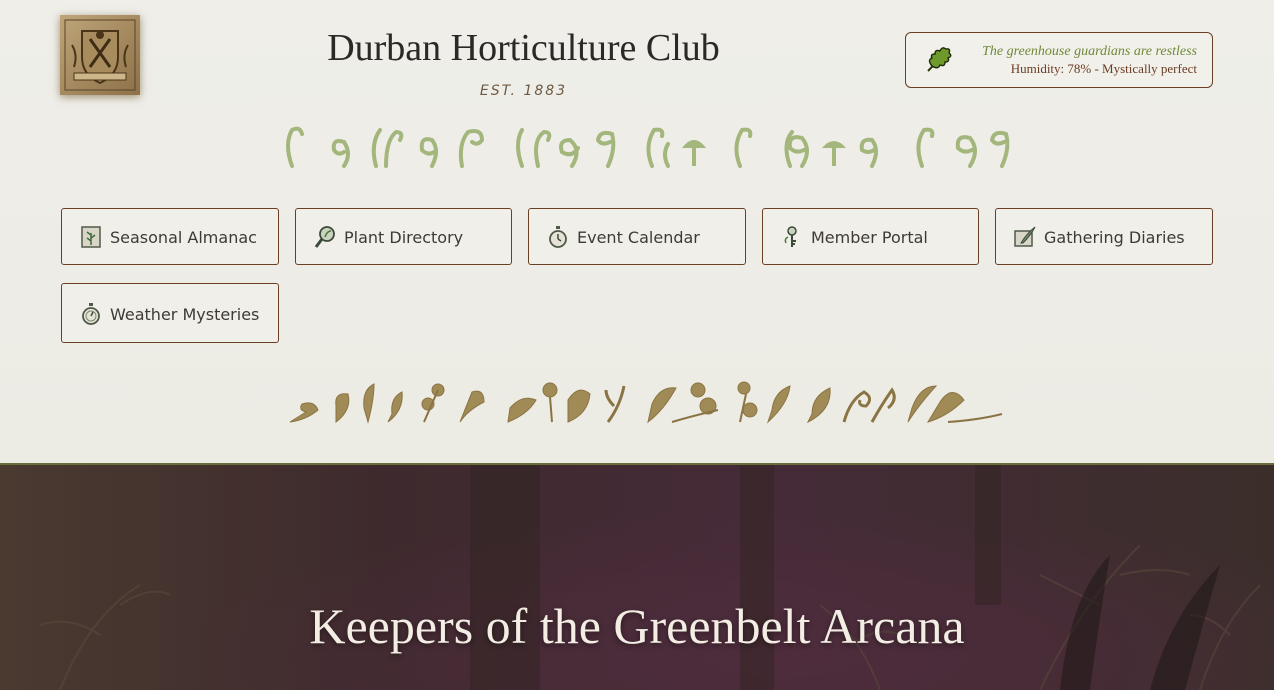 This screenshot has width=1274, height=690. I want to click on nav-gathering-diaries-button: Gathering Diaries, so click(1104, 236).